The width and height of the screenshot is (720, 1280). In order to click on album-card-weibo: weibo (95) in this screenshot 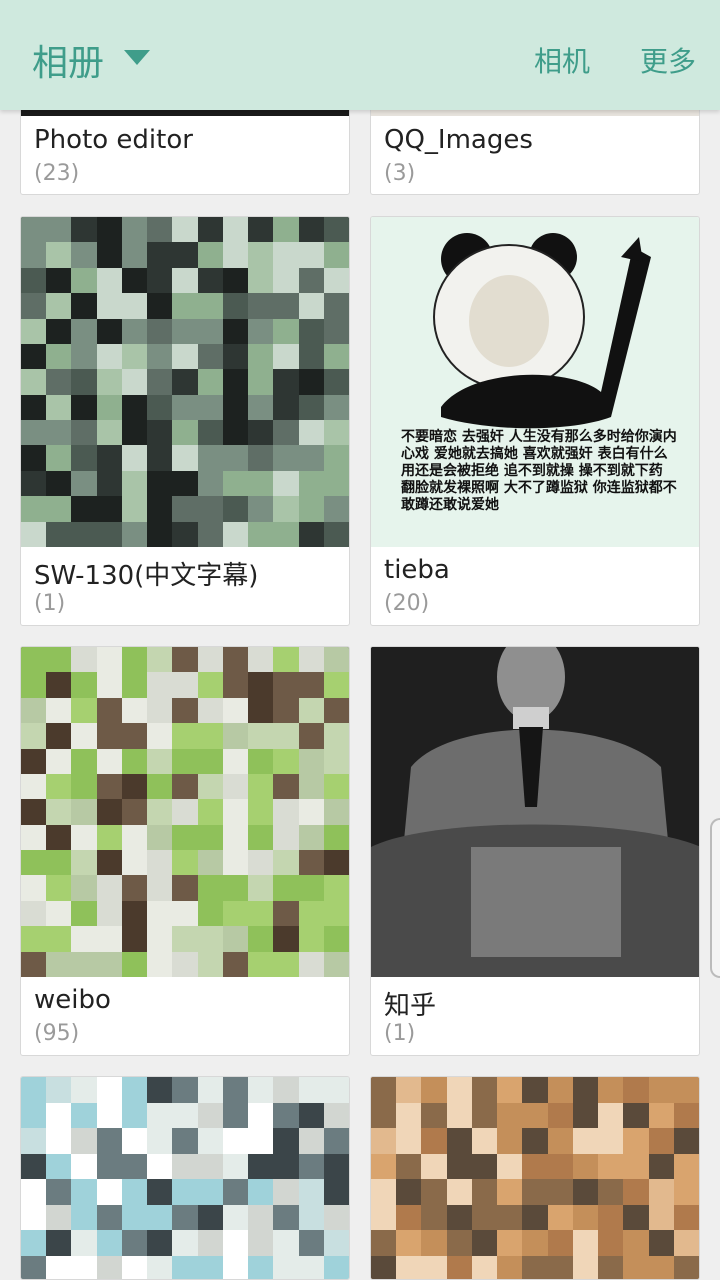, I will do `click(185, 851)`.